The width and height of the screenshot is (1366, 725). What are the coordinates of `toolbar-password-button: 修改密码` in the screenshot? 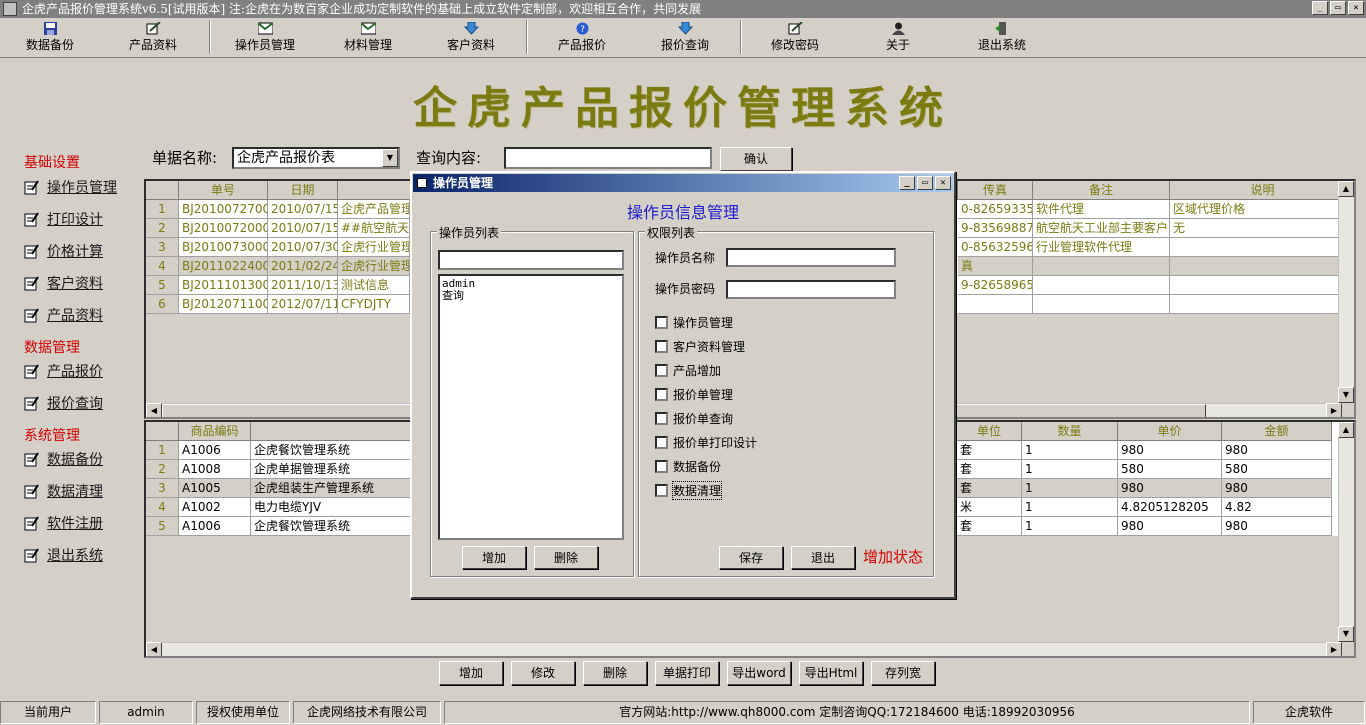 It's located at (795, 38).